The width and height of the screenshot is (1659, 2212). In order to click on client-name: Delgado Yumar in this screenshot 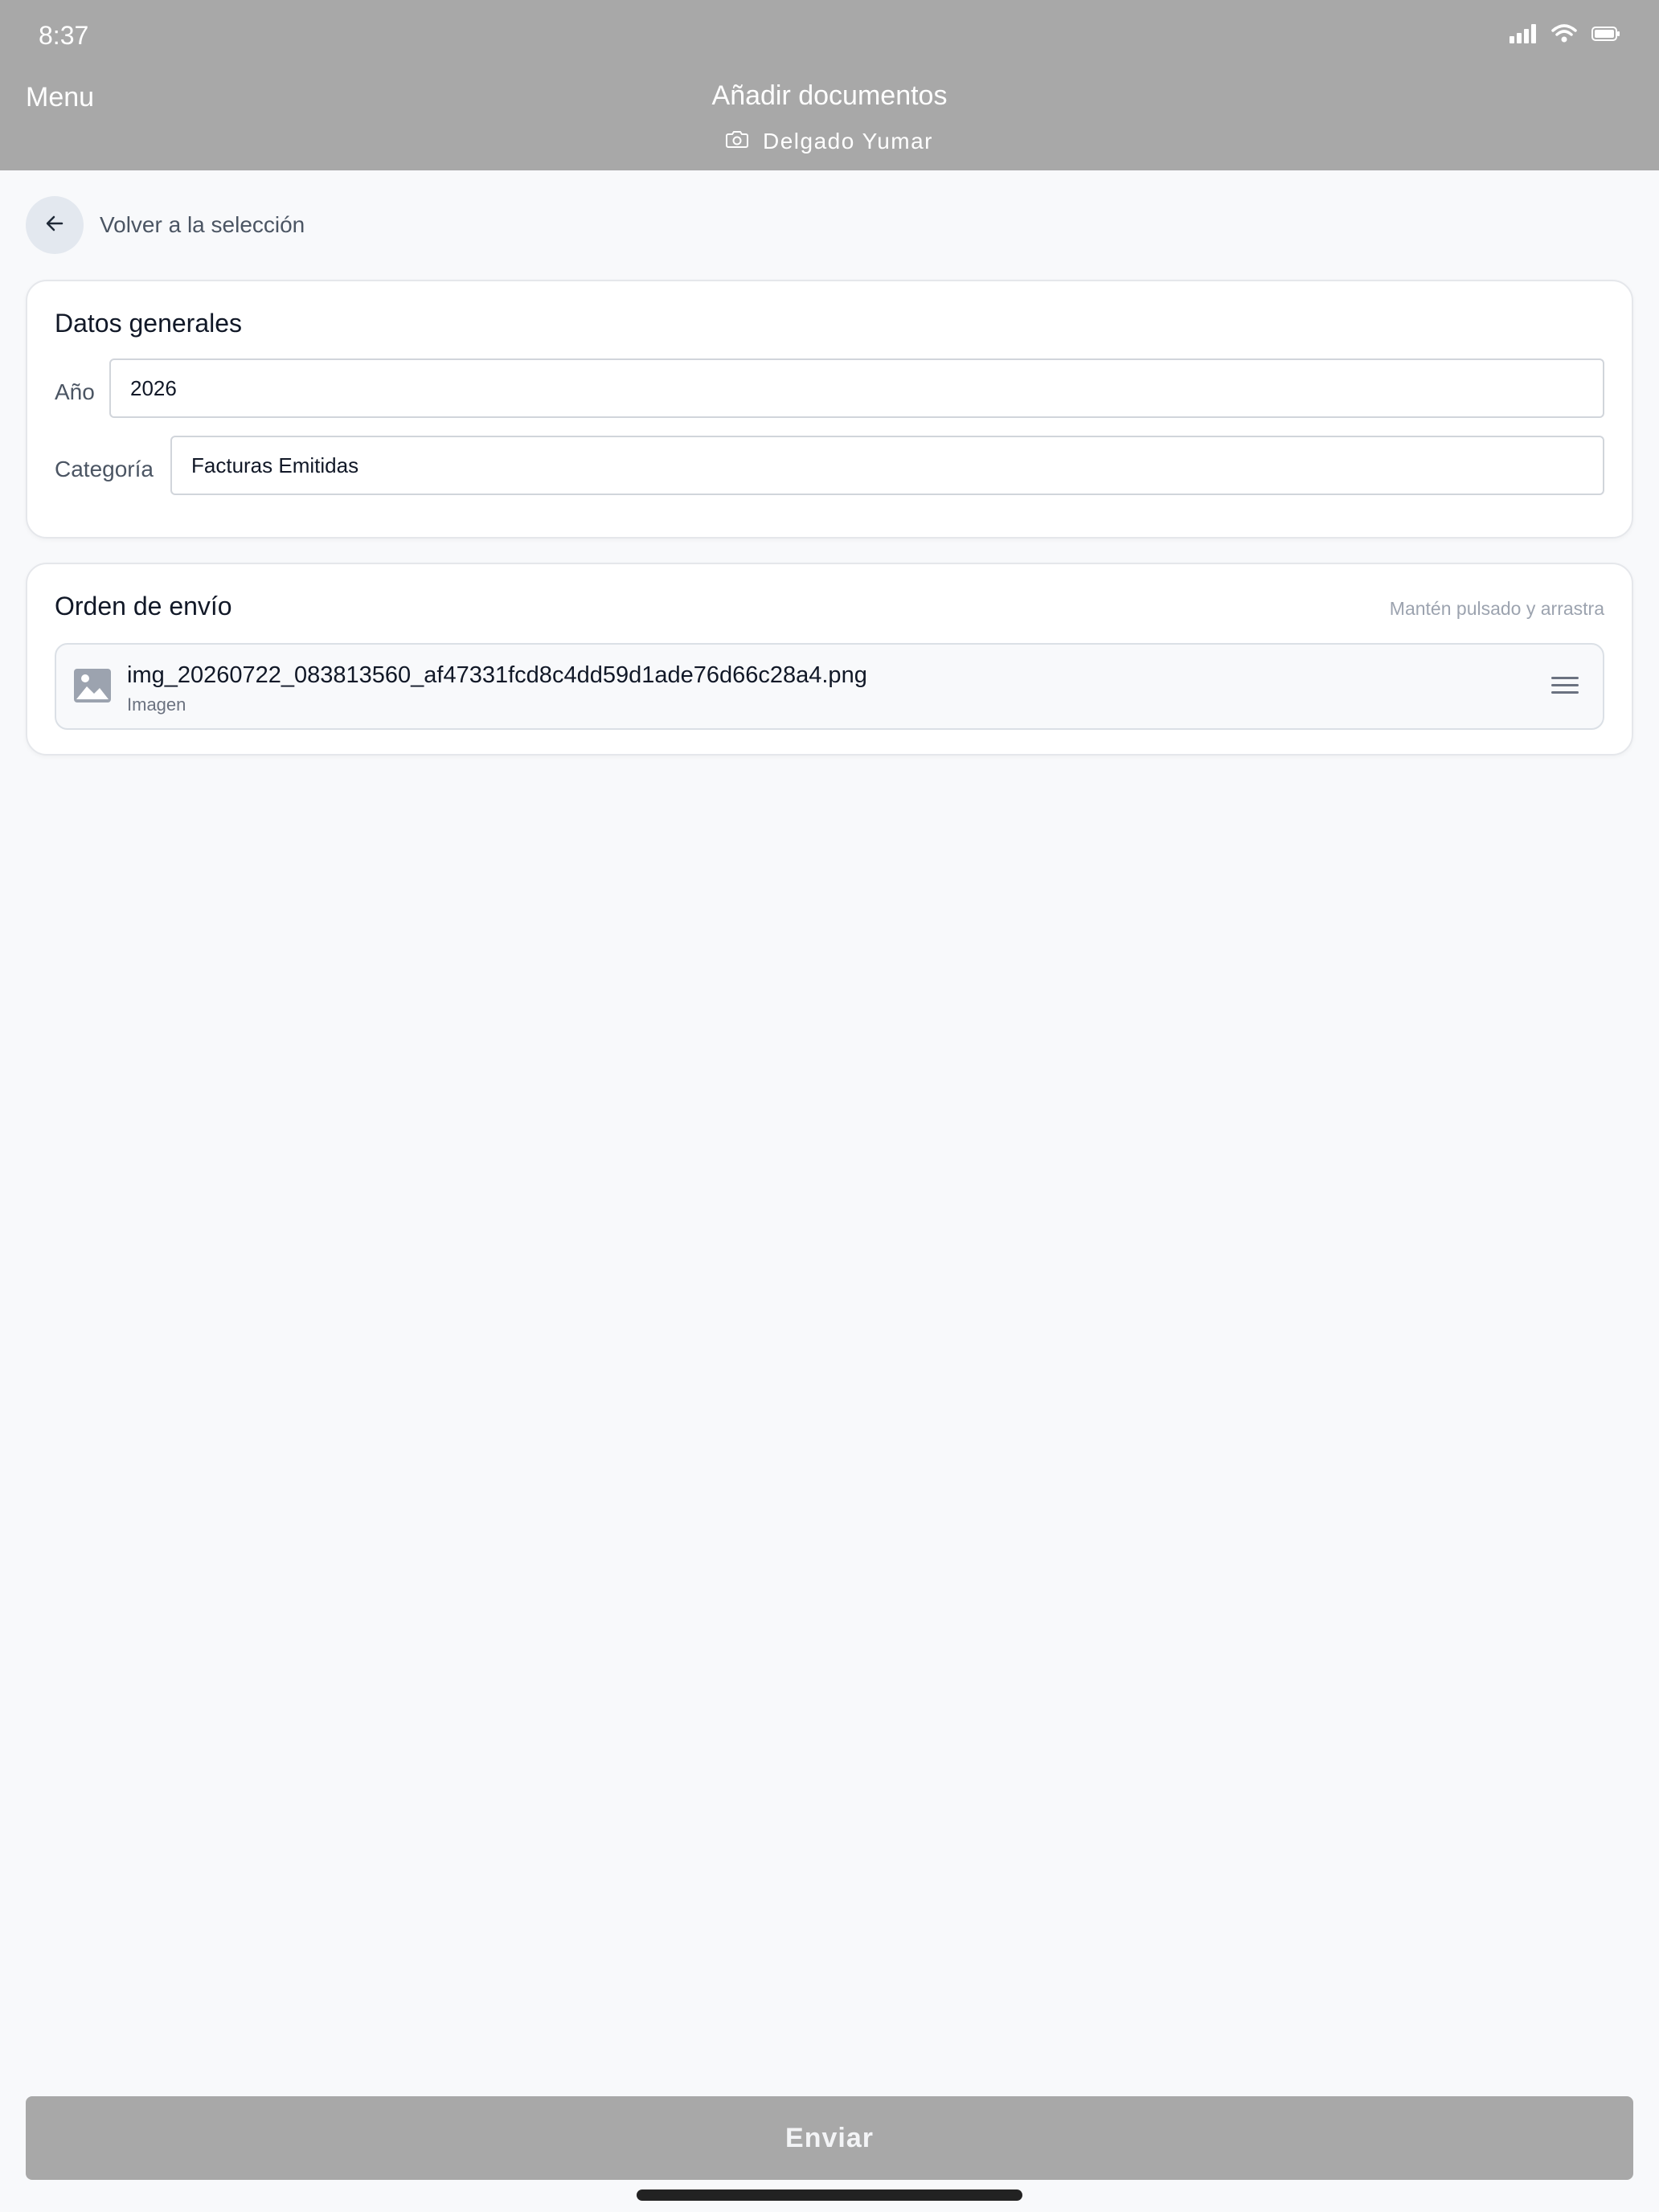, I will do `click(848, 141)`.